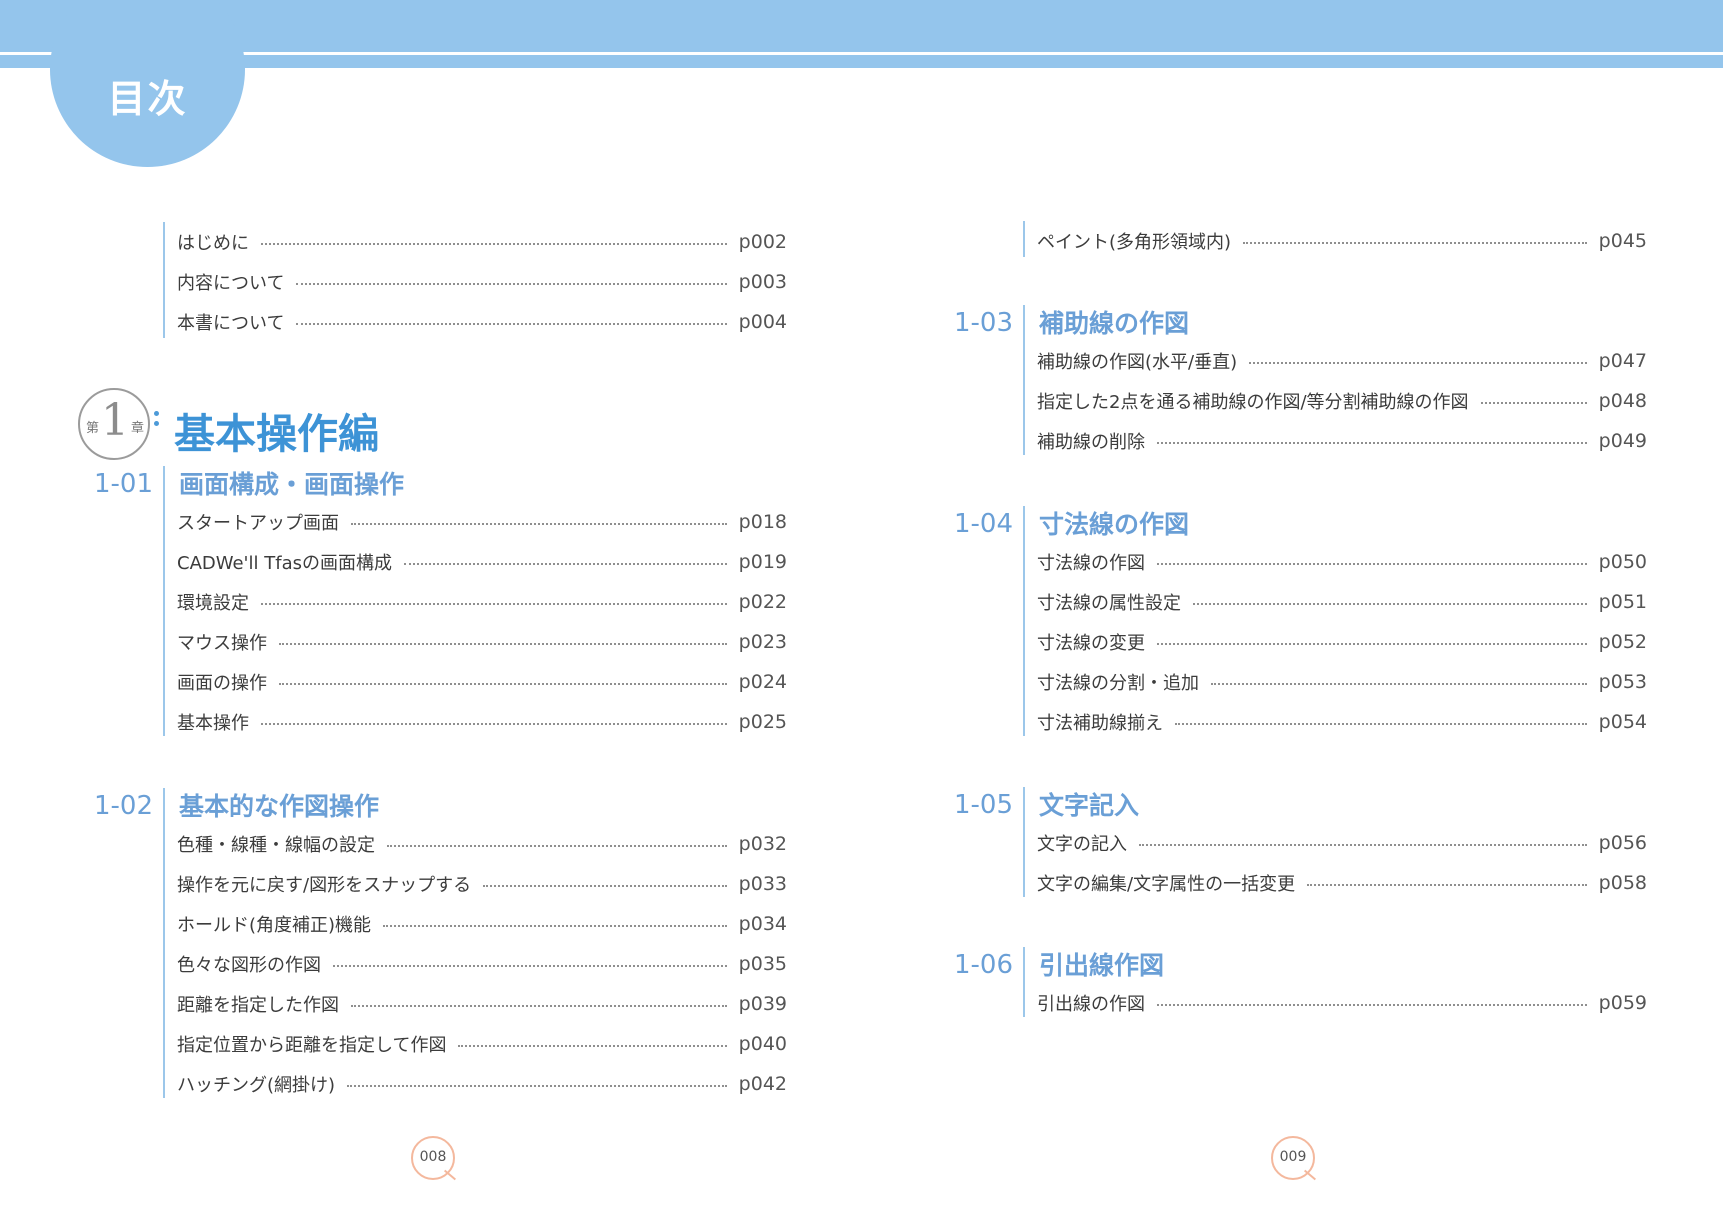 The height and width of the screenshot is (1215, 1723). I want to click on intro-group: はじめに p002 内容について p003 本書について p004, so click(475, 280).